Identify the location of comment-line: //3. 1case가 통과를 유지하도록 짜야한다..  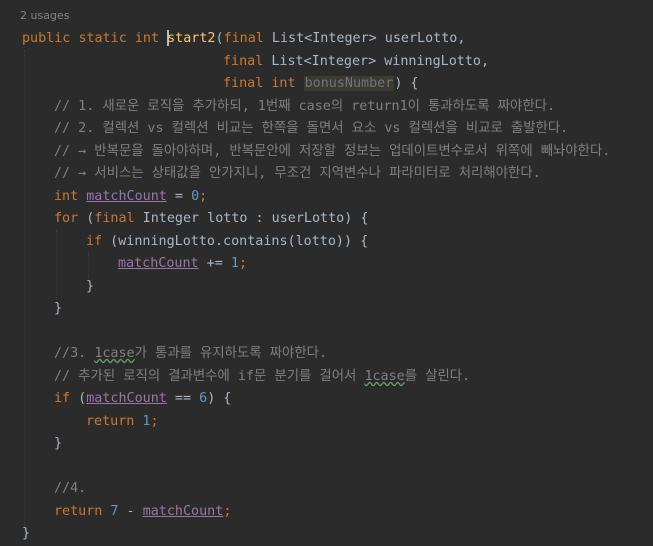
(190, 354).